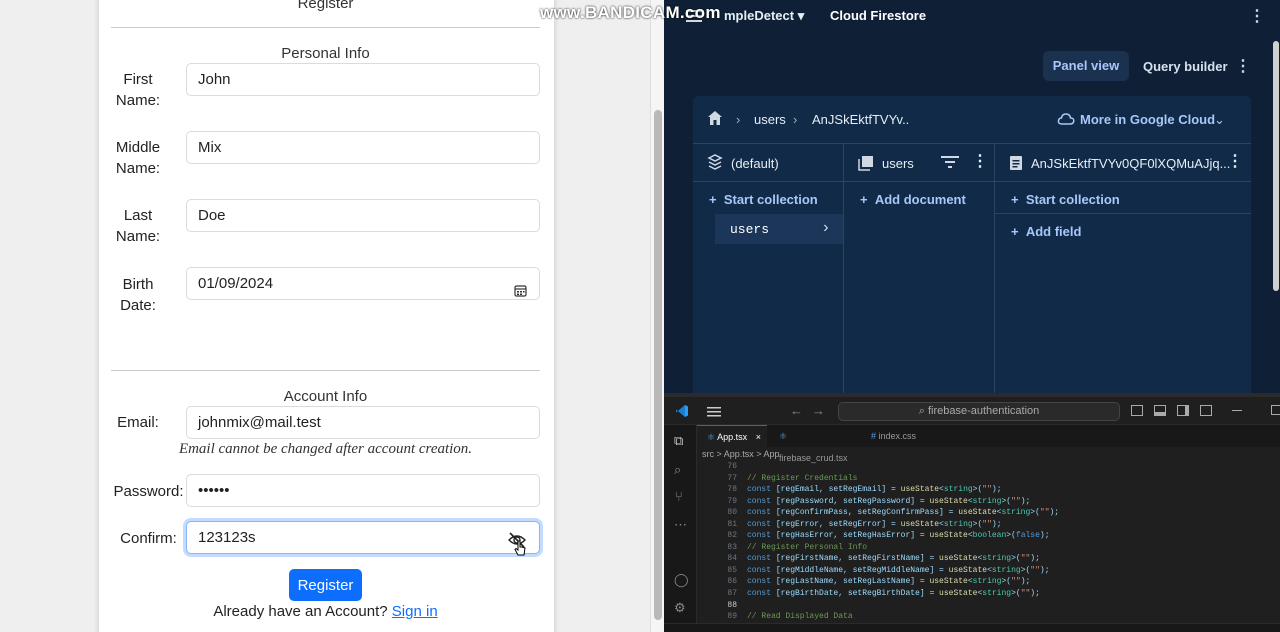 This screenshot has width=1280, height=632. What do you see at coordinates (897, 436) in the screenshot?
I see `tab-label: index.css` at bounding box center [897, 436].